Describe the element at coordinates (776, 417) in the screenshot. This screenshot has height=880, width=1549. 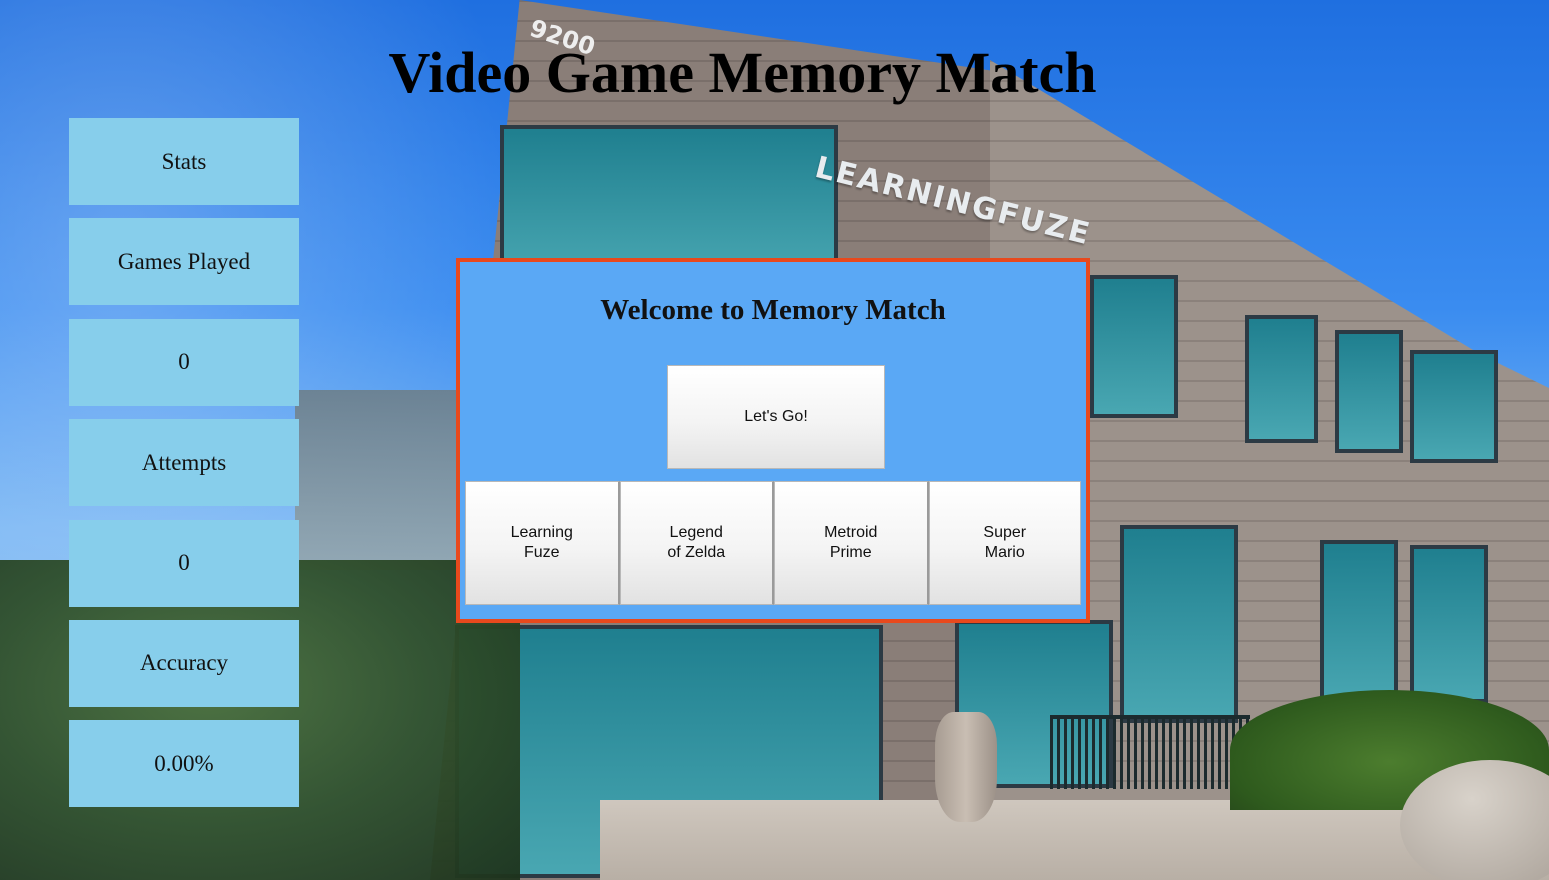
I see `lets-go-button: Let's Go!` at that location.